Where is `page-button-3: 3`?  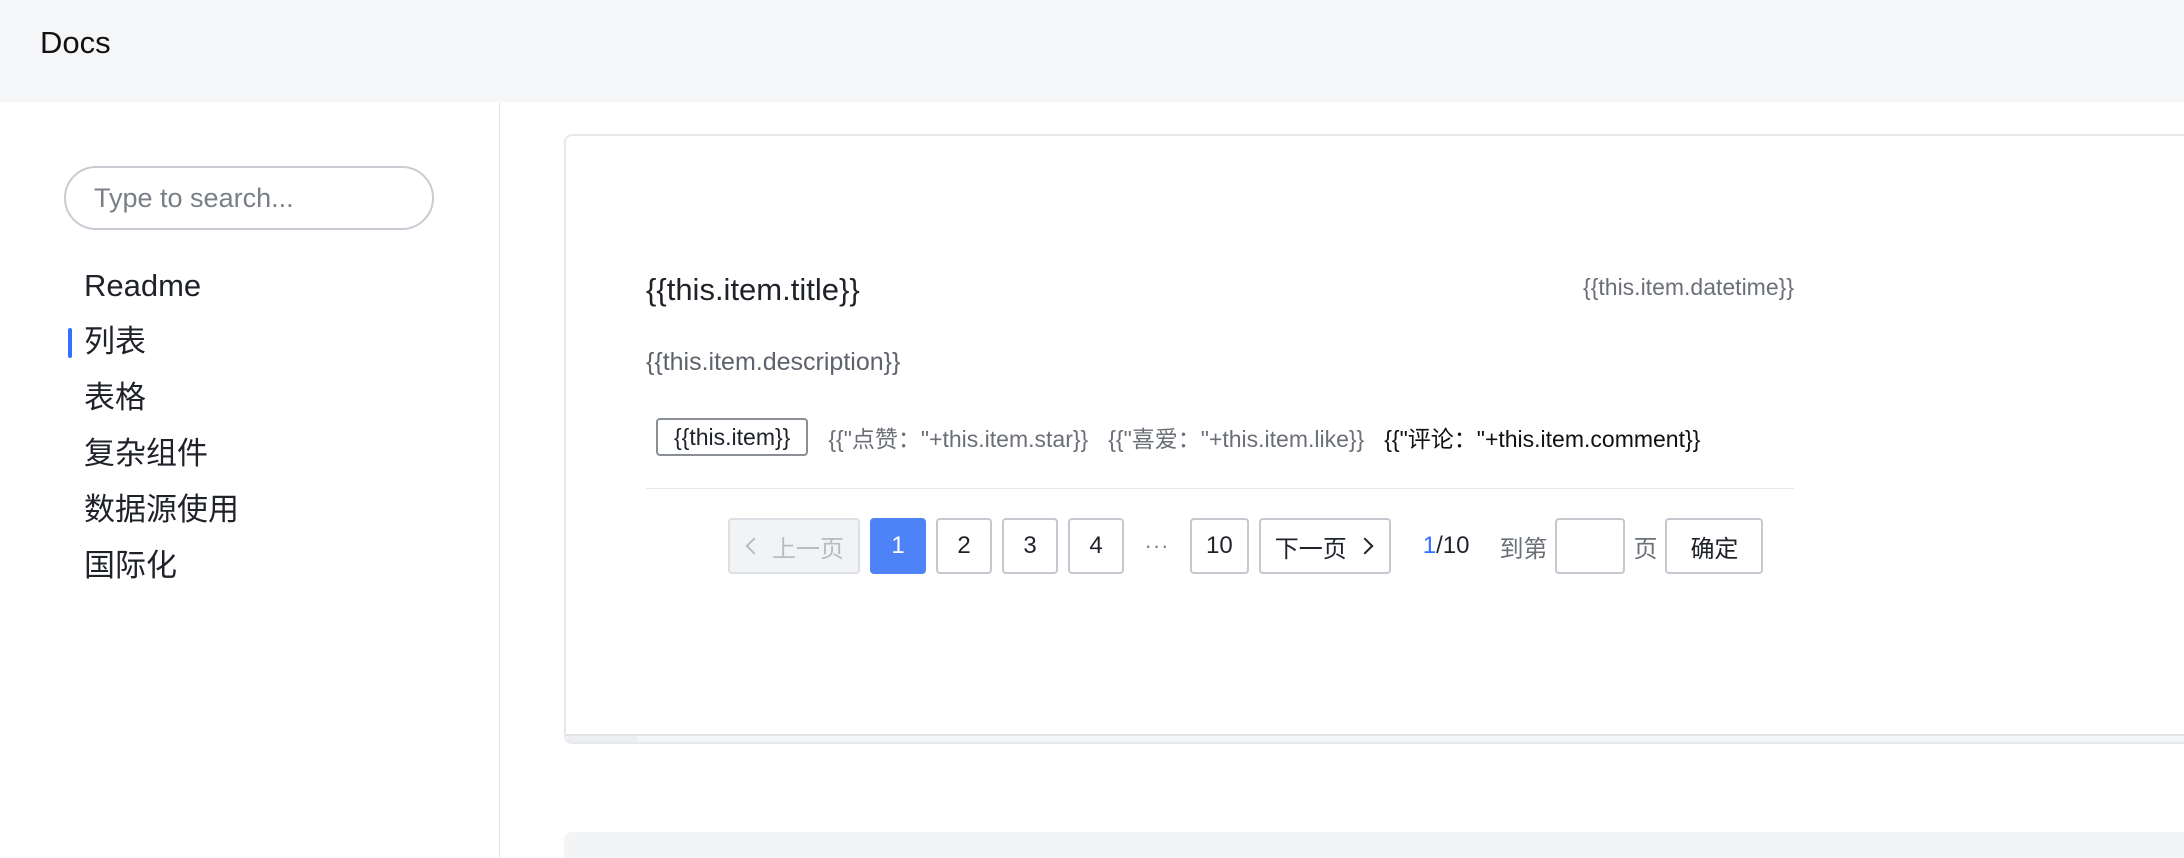
page-button-3: 3 is located at coordinates (1030, 546).